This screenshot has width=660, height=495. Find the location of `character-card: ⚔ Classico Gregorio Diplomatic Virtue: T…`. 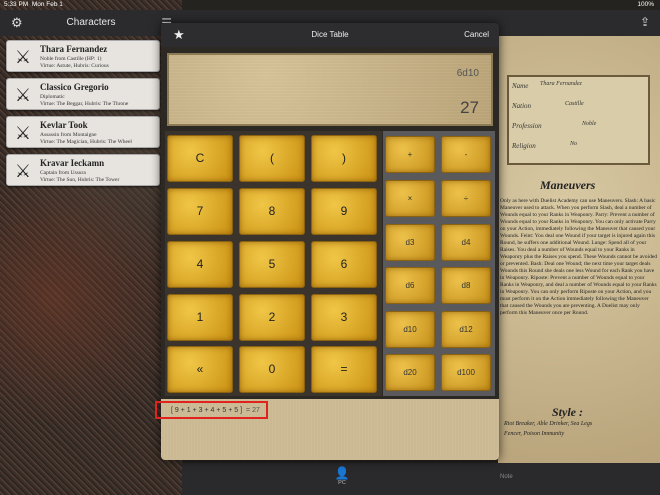

character-card: ⚔ Classico Gregorio Diplomatic Virtue: T… is located at coordinates (83, 94).